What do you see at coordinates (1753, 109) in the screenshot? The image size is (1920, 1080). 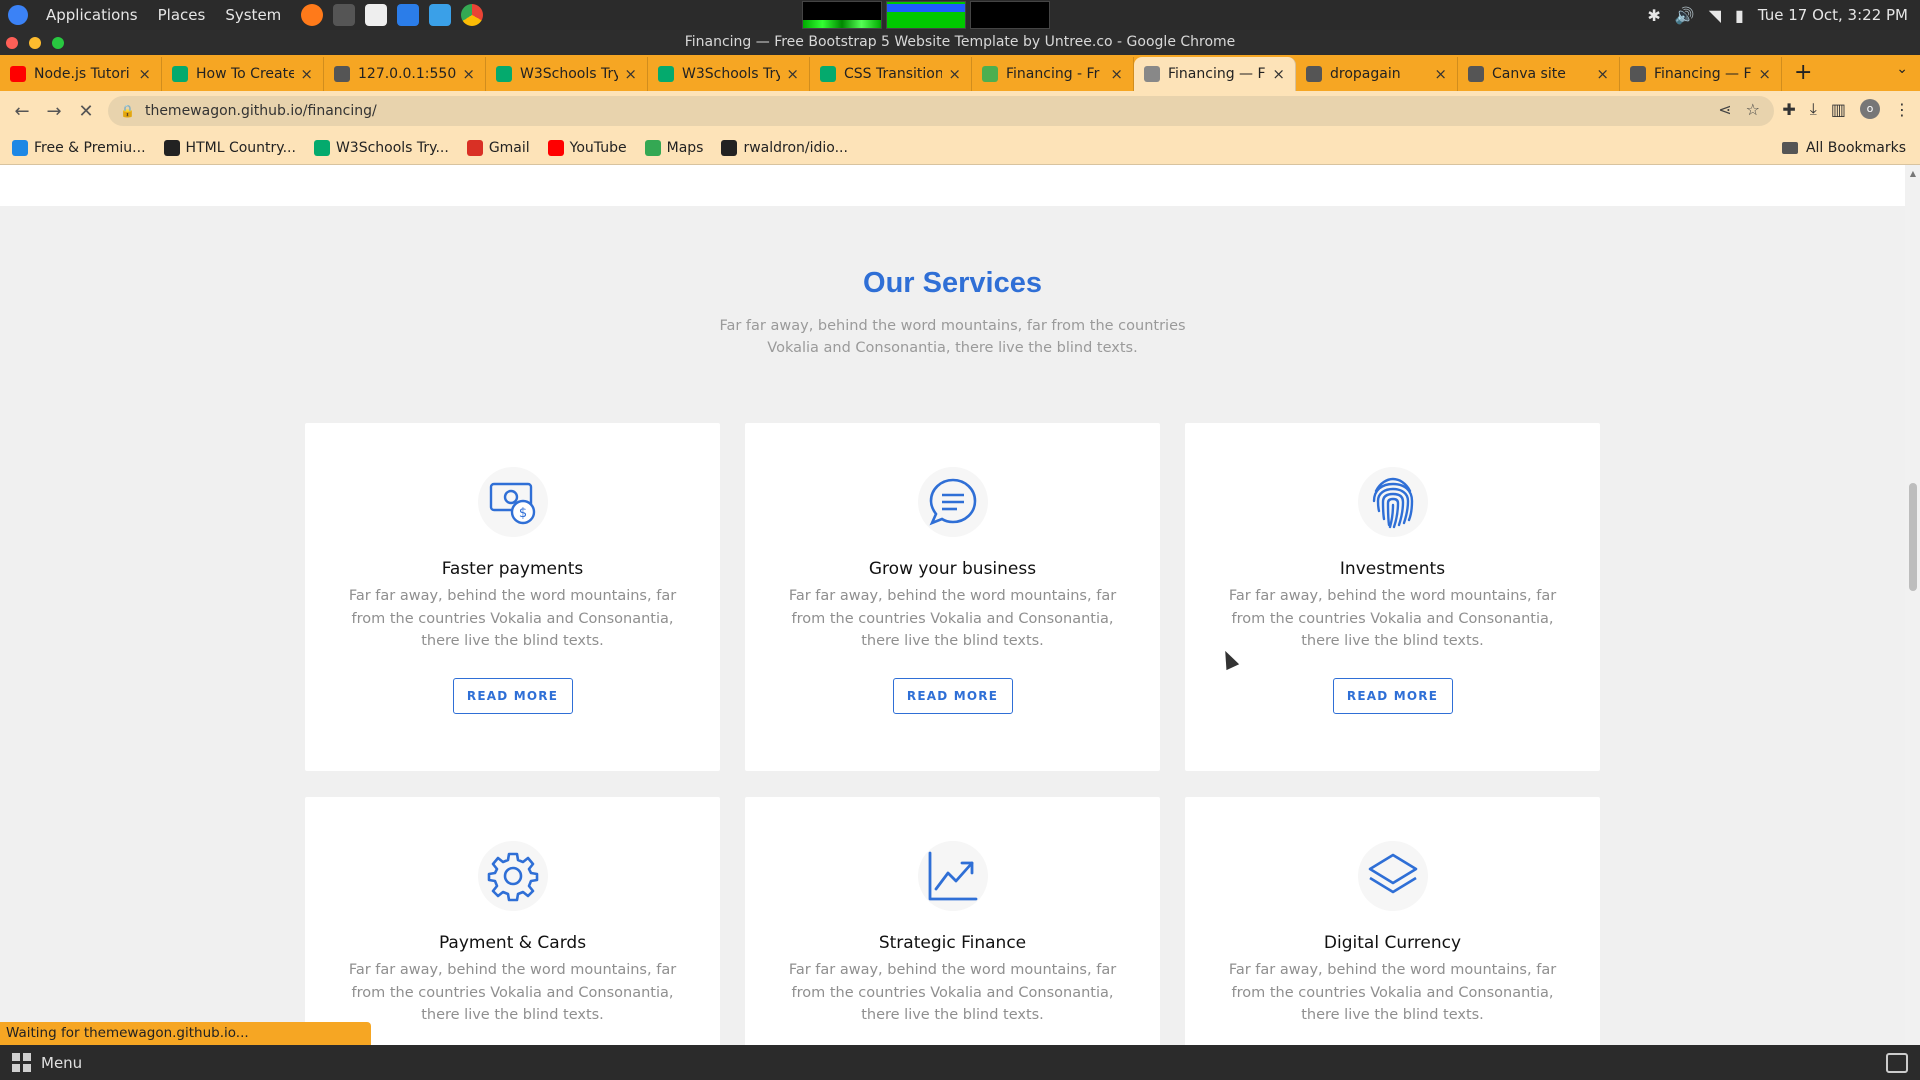 I see `bookmark-star-icon: ☆` at bounding box center [1753, 109].